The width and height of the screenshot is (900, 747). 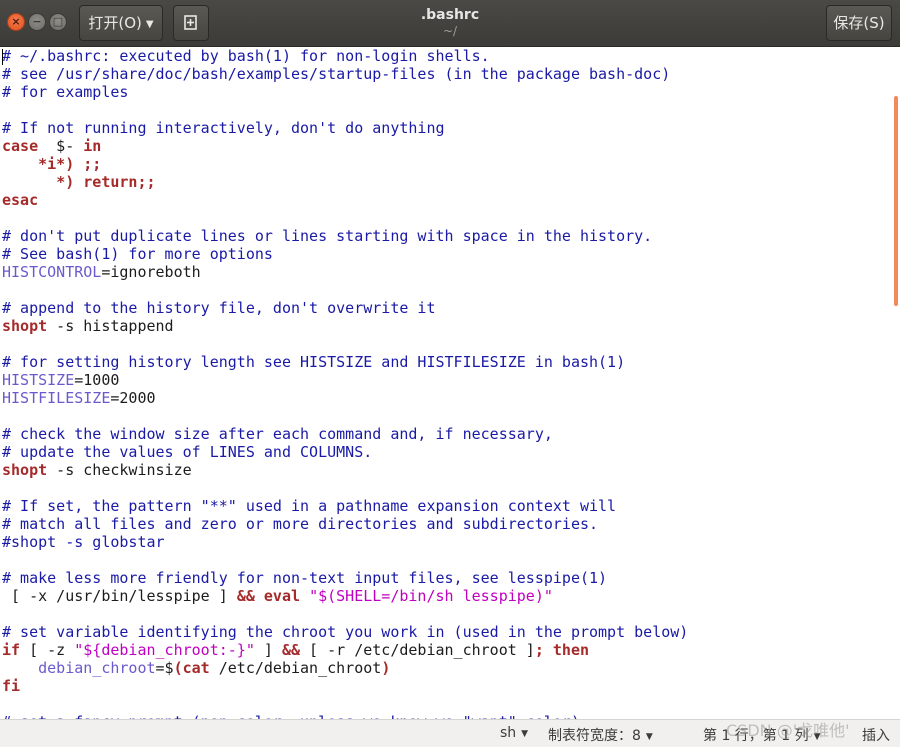 I want to click on code-line: *) return;;, so click(x=345, y=182).